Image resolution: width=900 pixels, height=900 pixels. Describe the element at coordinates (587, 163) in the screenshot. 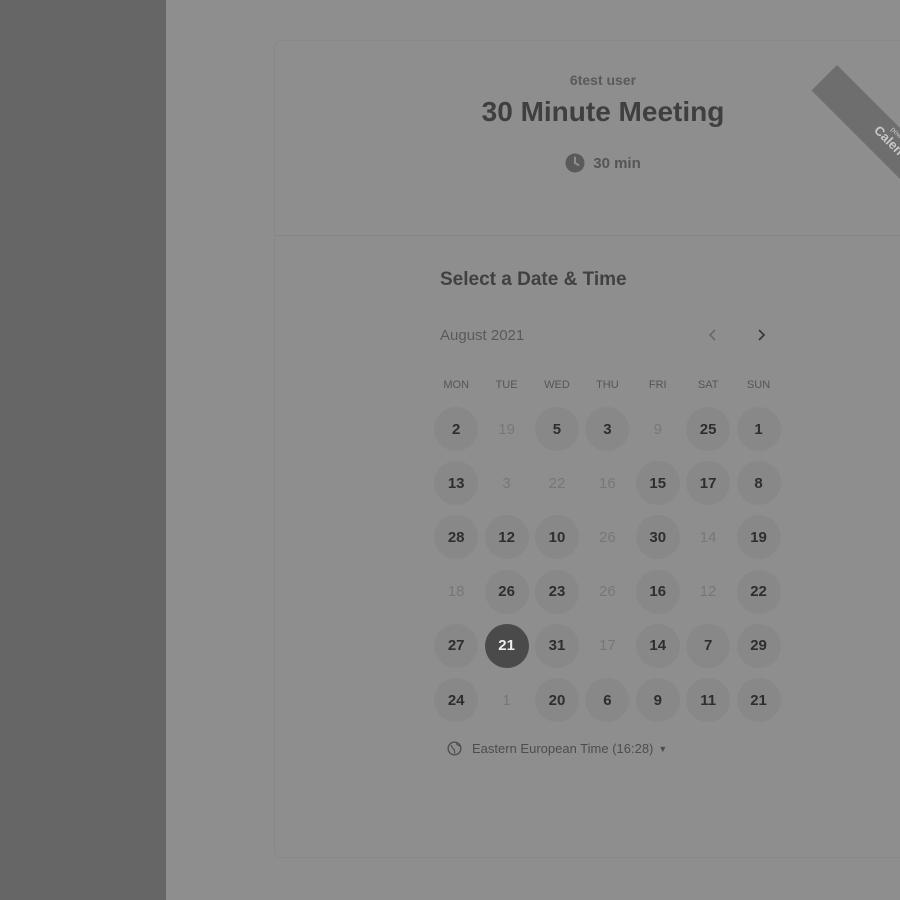

I see `event-duration: 30 min` at that location.